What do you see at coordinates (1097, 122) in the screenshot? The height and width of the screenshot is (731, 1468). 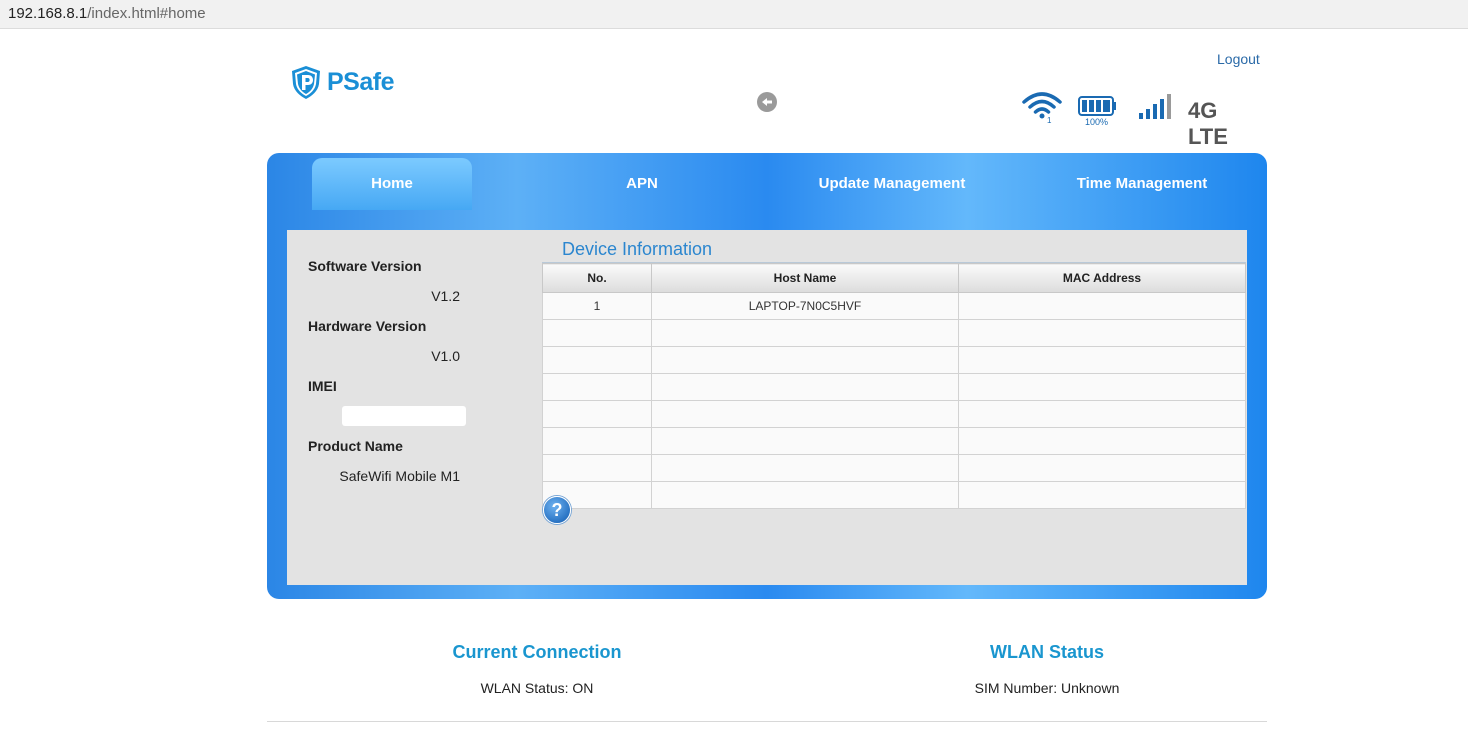 I see `battery-percent: 100%` at bounding box center [1097, 122].